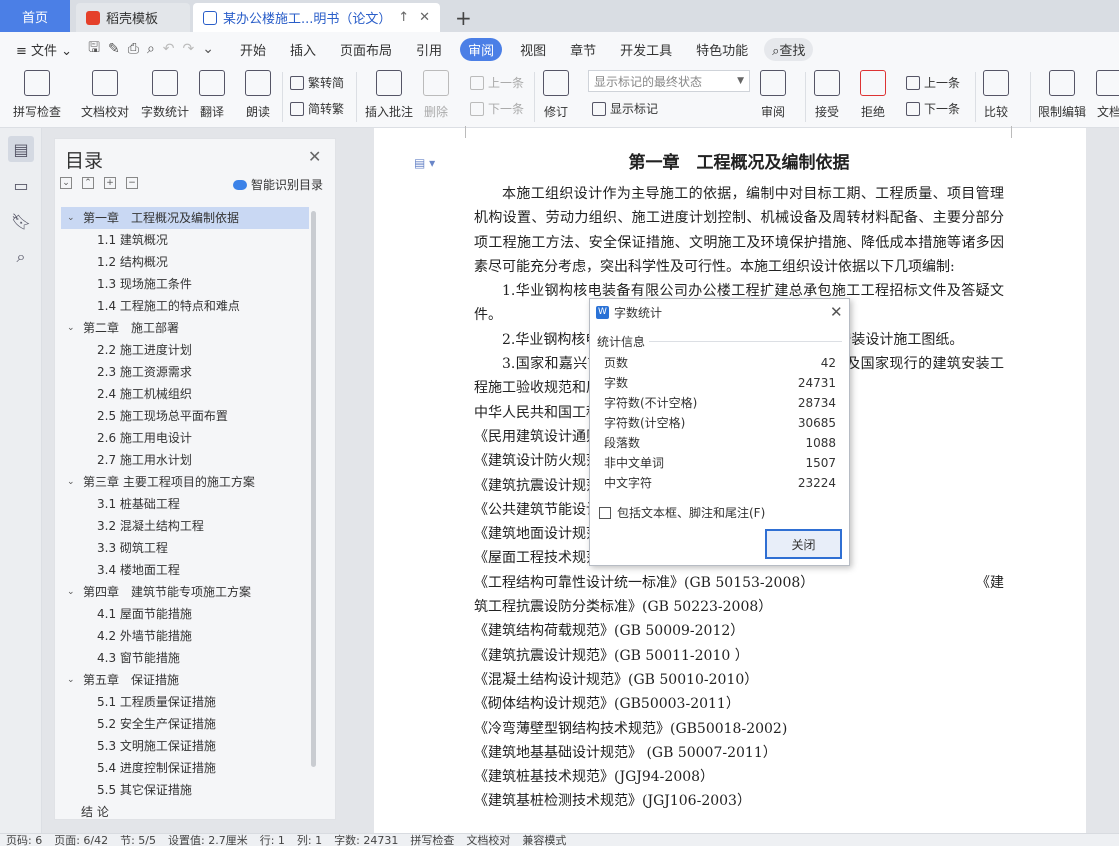  Describe the element at coordinates (185, 284) in the screenshot. I see `toc-section-item: 1.3 现场施工条件` at that location.